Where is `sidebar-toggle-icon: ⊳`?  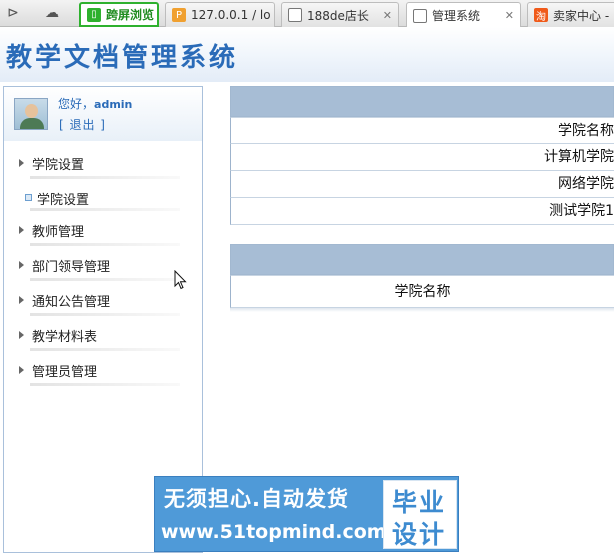 sidebar-toggle-icon: ⊳ is located at coordinates (13, 13).